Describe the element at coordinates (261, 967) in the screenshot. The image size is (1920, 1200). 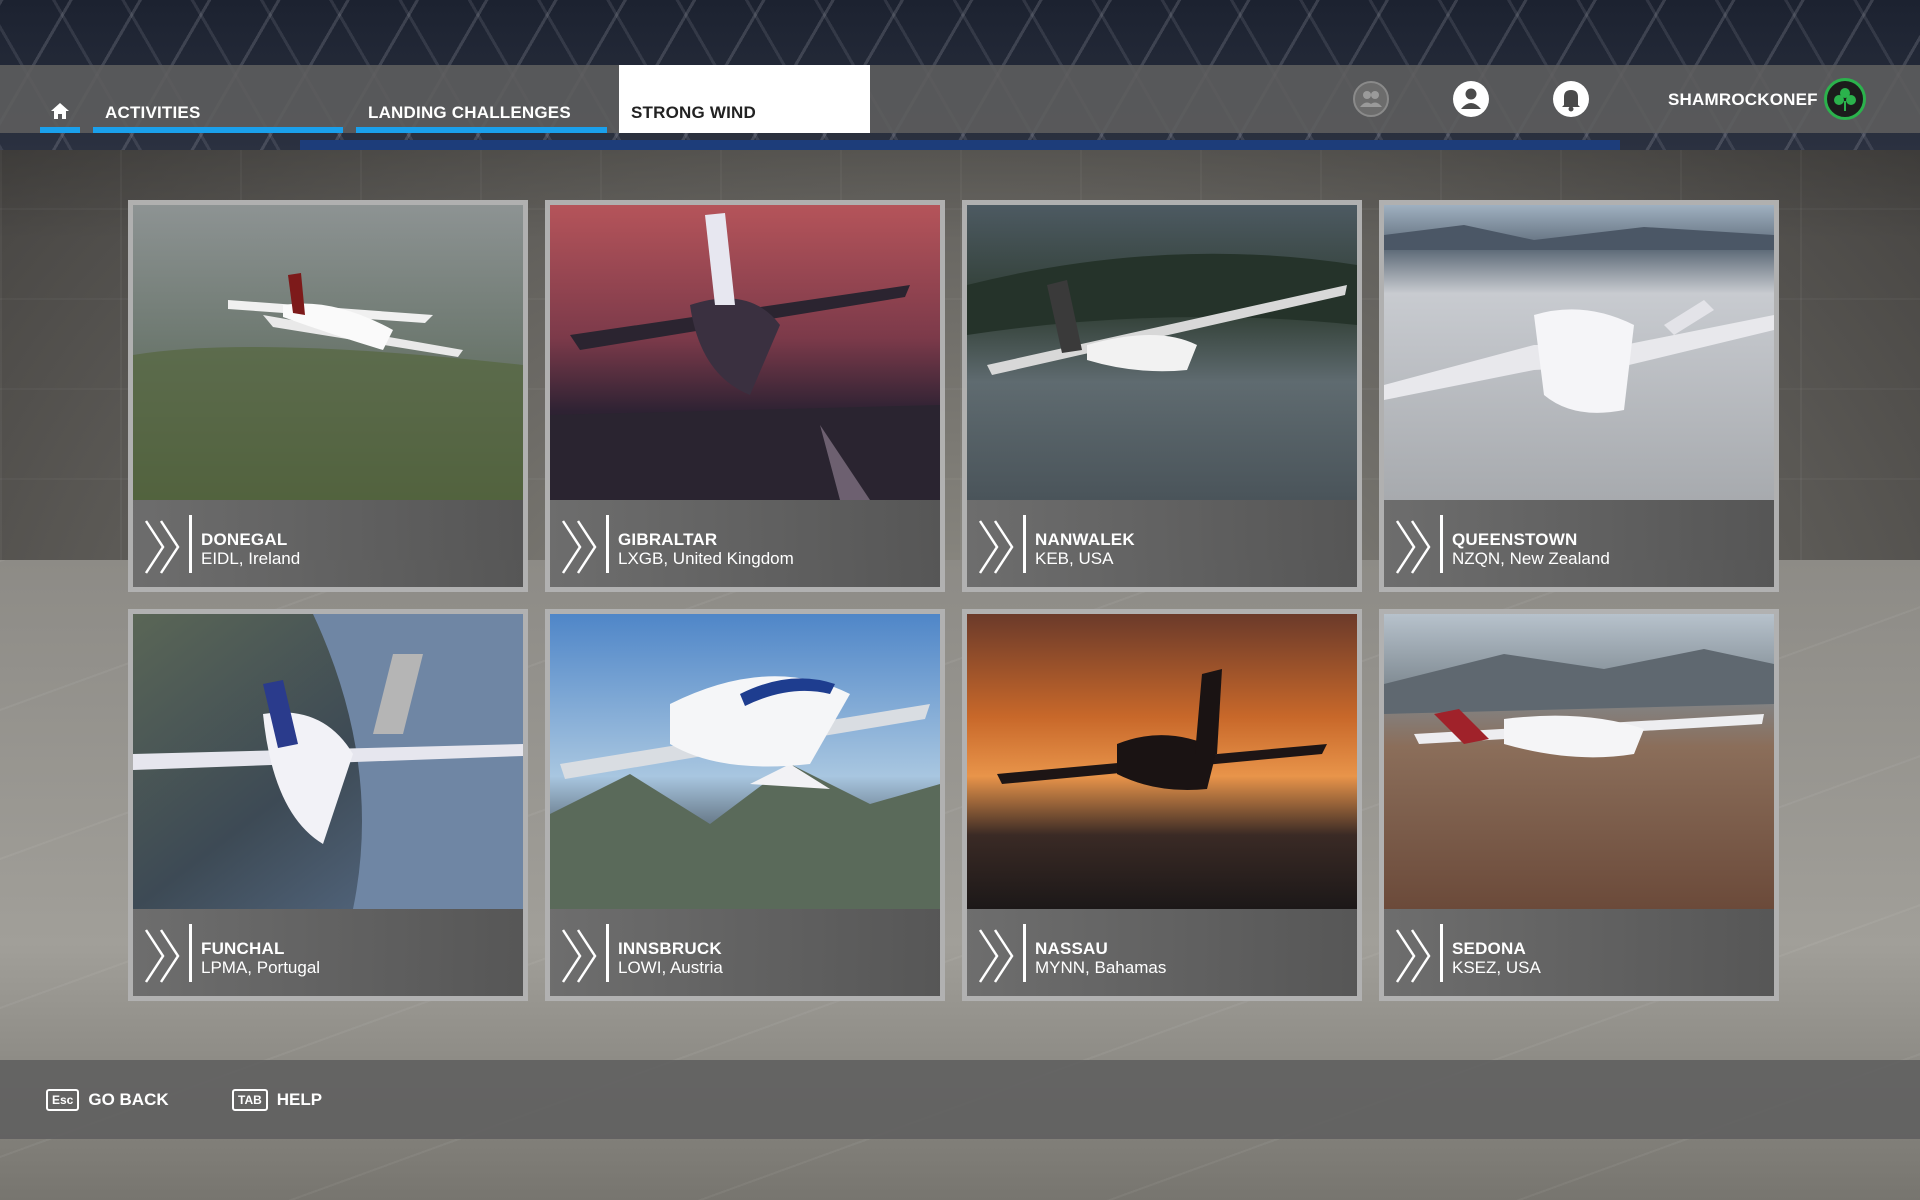
I see `card-airport: LPMA, Portugal` at that location.